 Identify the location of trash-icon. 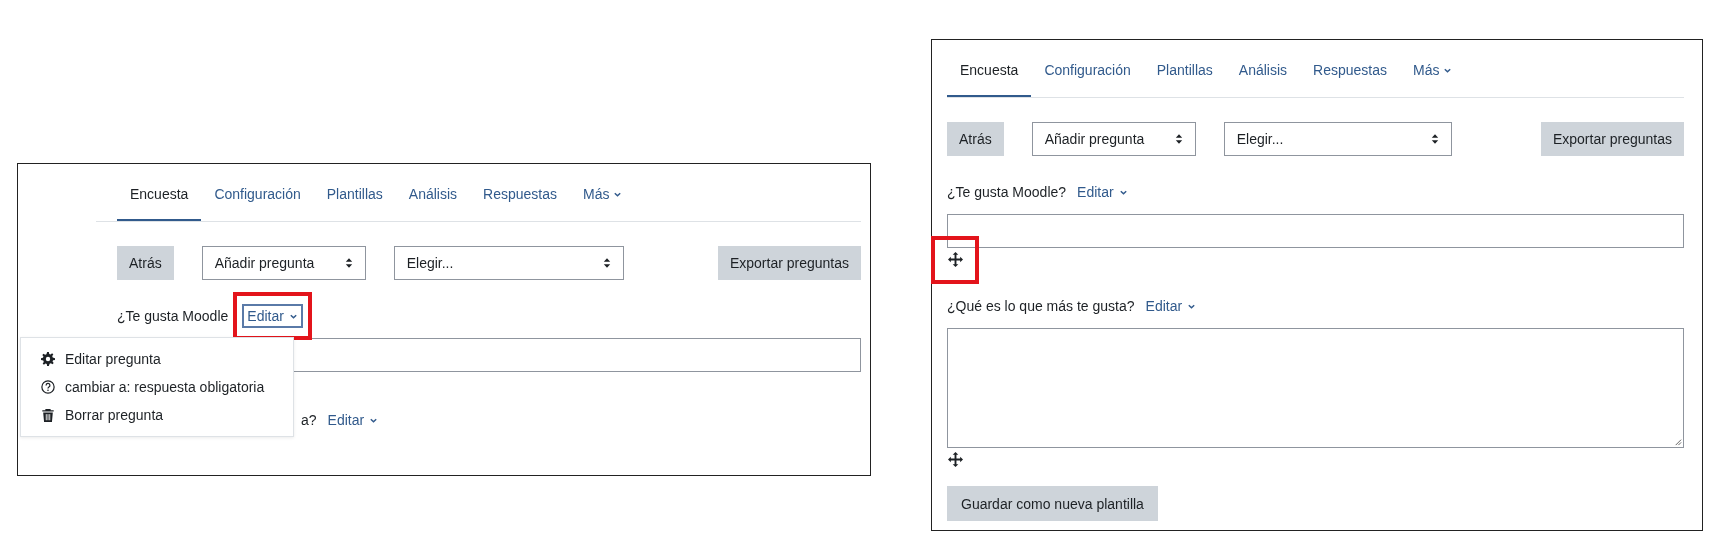
(48, 415).